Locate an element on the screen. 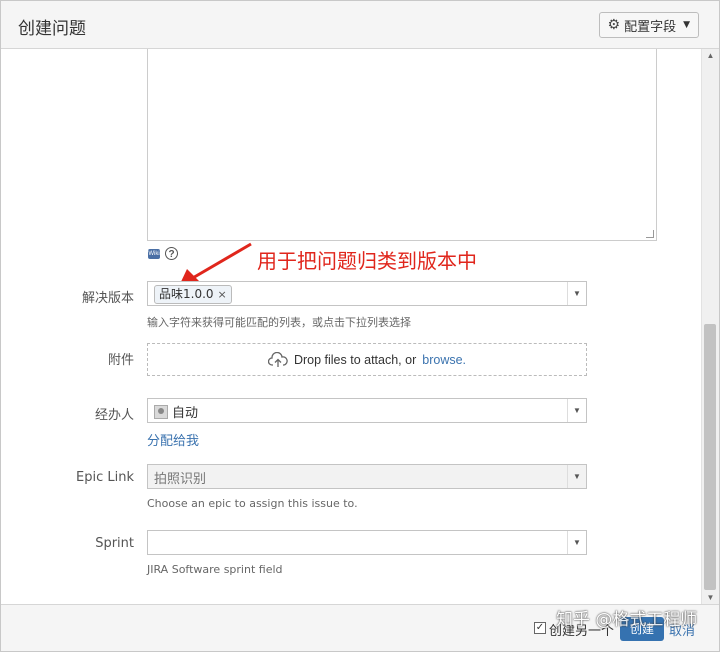  assignee-select: 自动 ▼ is located at coordinates (367, 410).